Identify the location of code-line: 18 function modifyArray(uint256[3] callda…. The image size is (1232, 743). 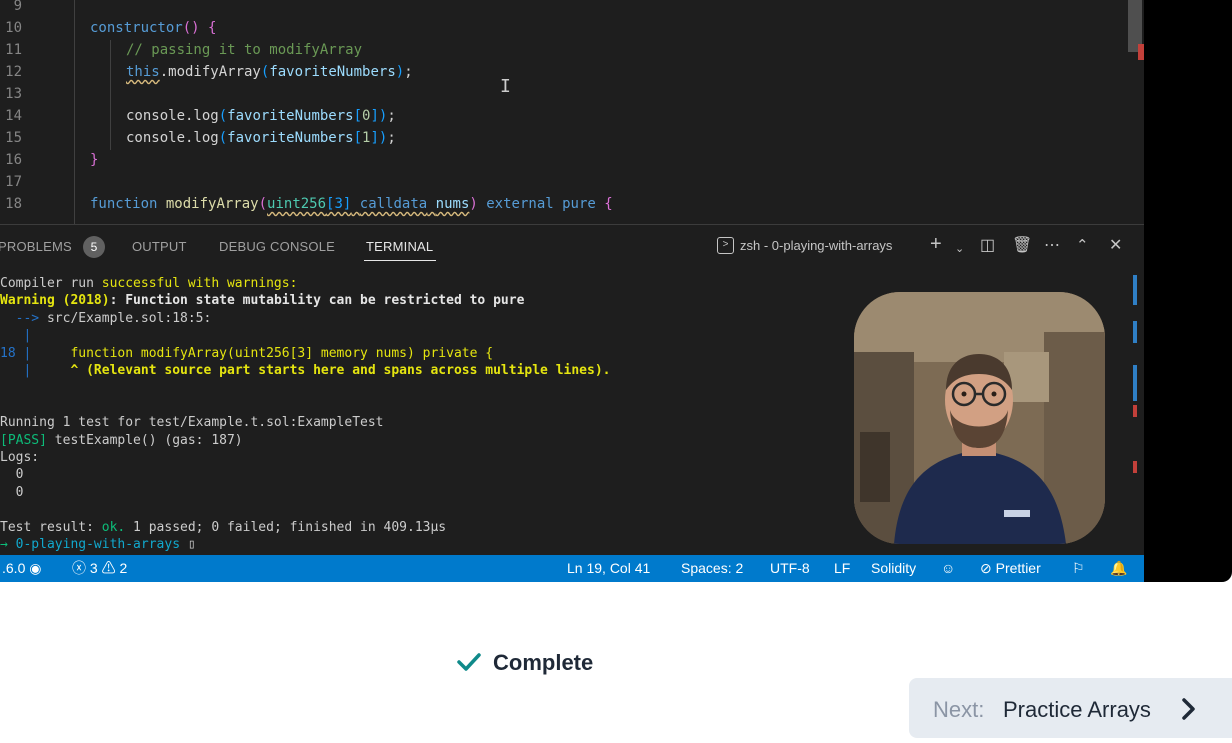
(572, 204).